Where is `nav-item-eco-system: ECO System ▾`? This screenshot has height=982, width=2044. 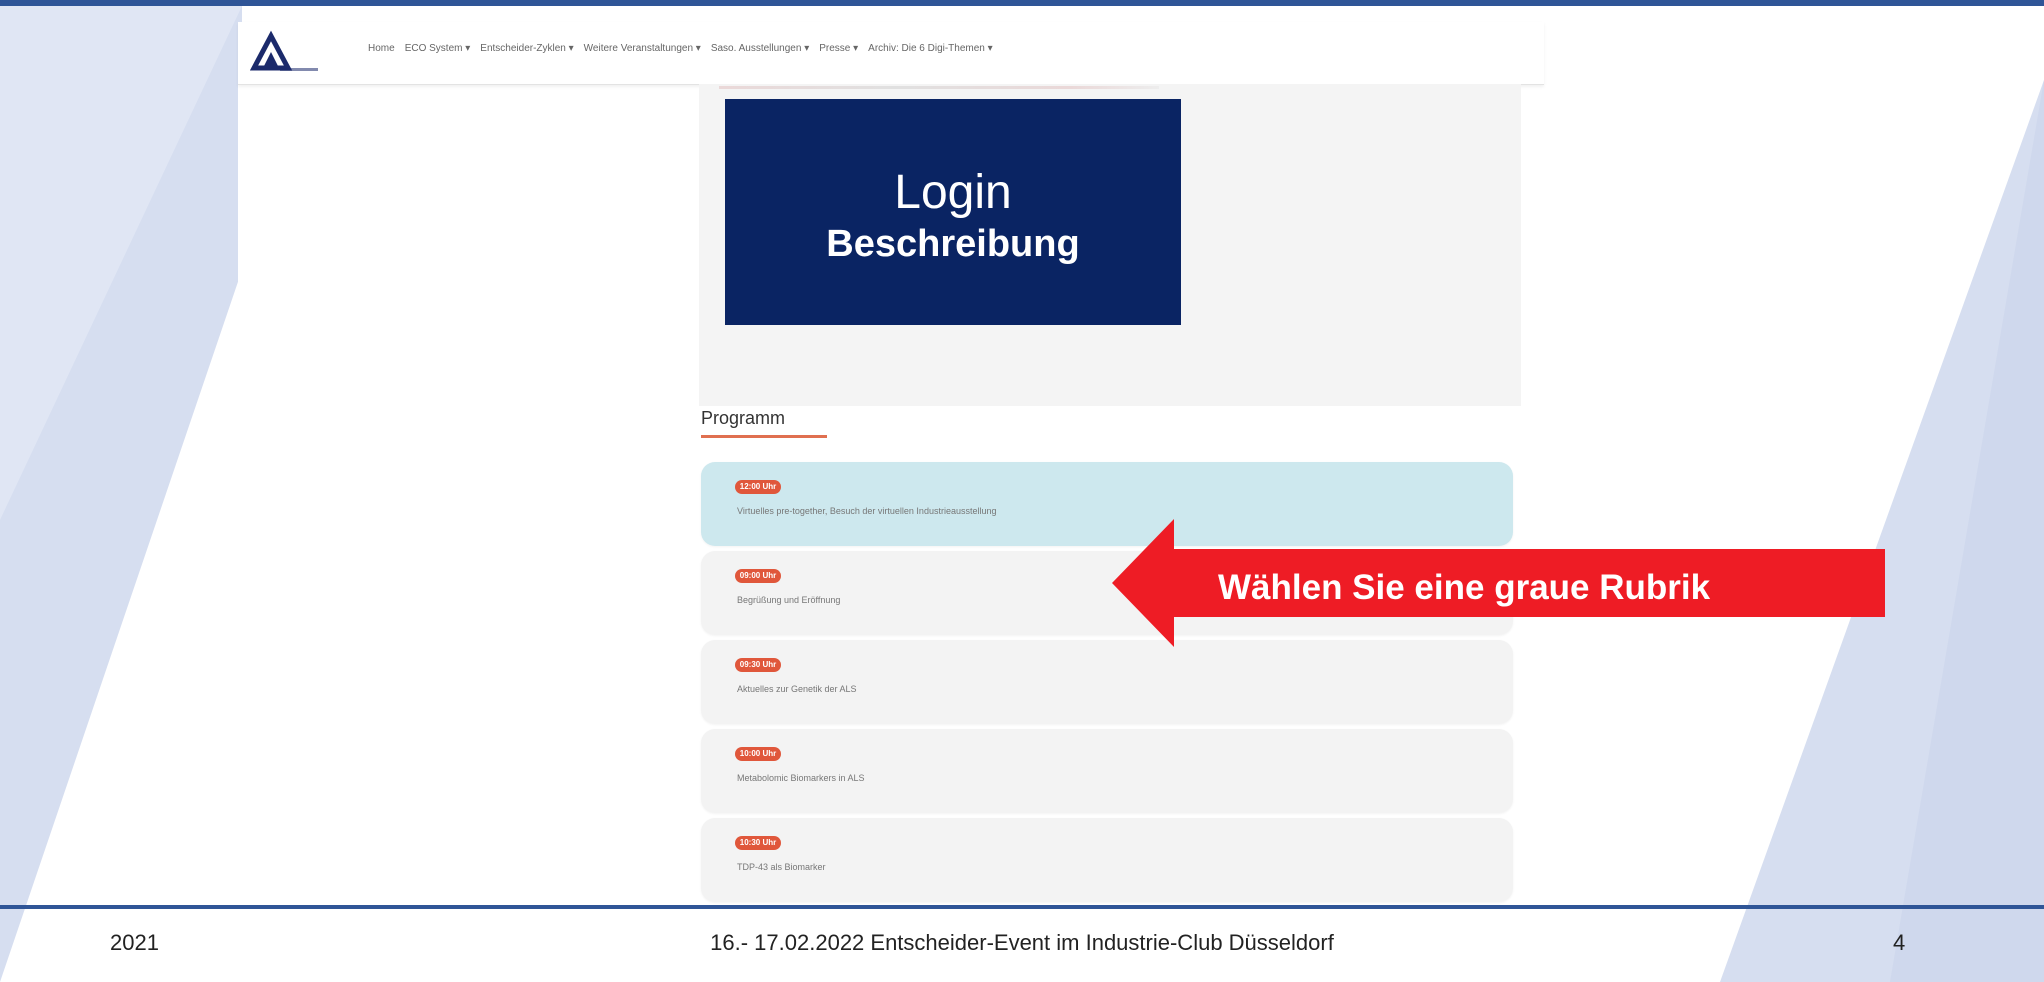 nav-item-eco-system: ECO System ▾ is located at coordinates (438, 48).